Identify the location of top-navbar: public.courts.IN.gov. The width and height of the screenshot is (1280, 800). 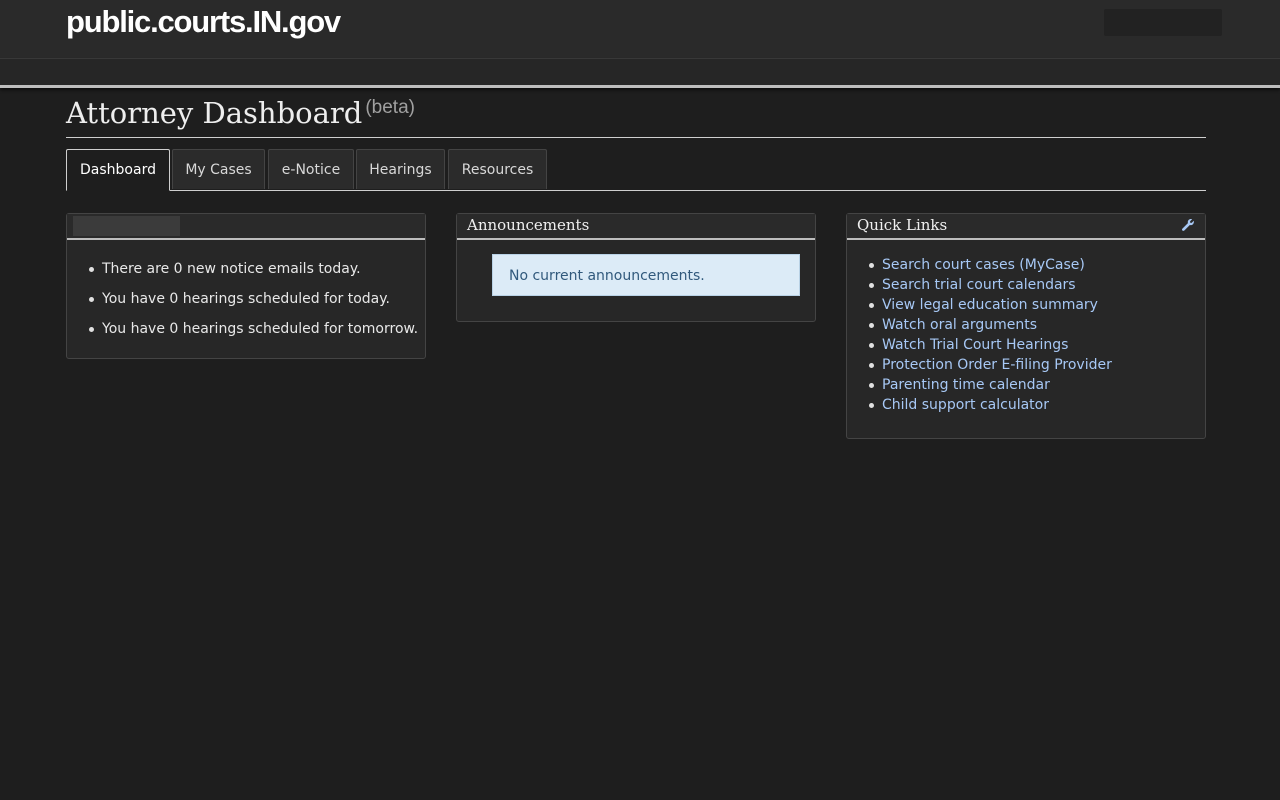
(640, 29).